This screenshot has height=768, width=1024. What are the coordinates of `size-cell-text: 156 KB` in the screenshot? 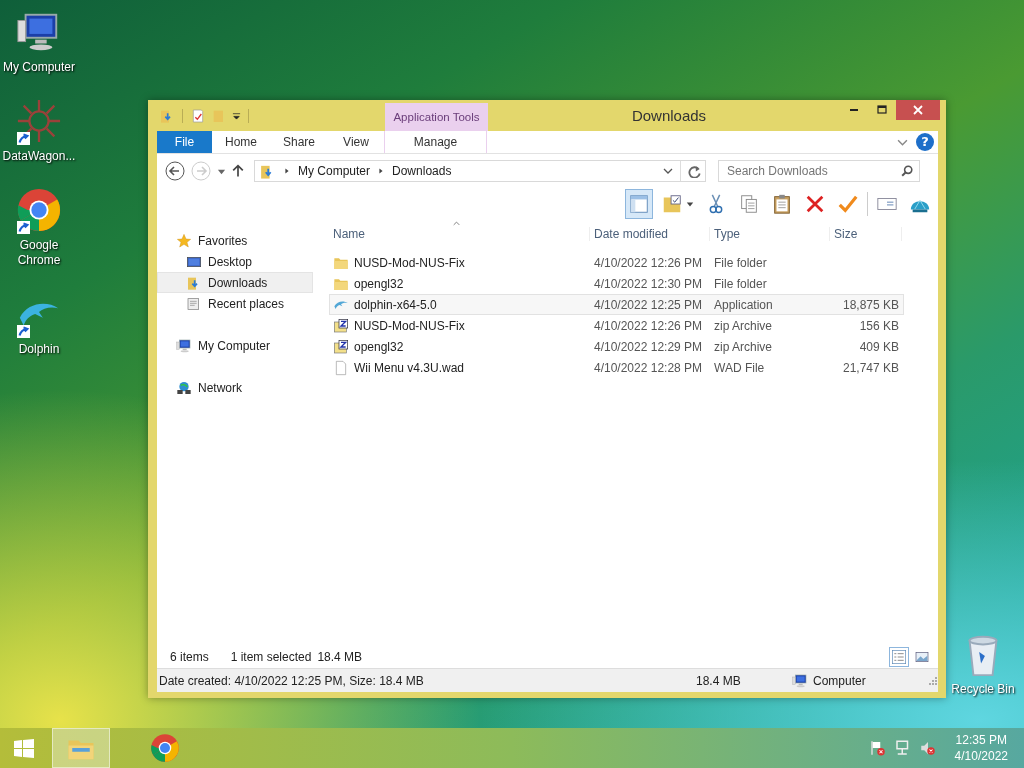 It's located at (879, 325).